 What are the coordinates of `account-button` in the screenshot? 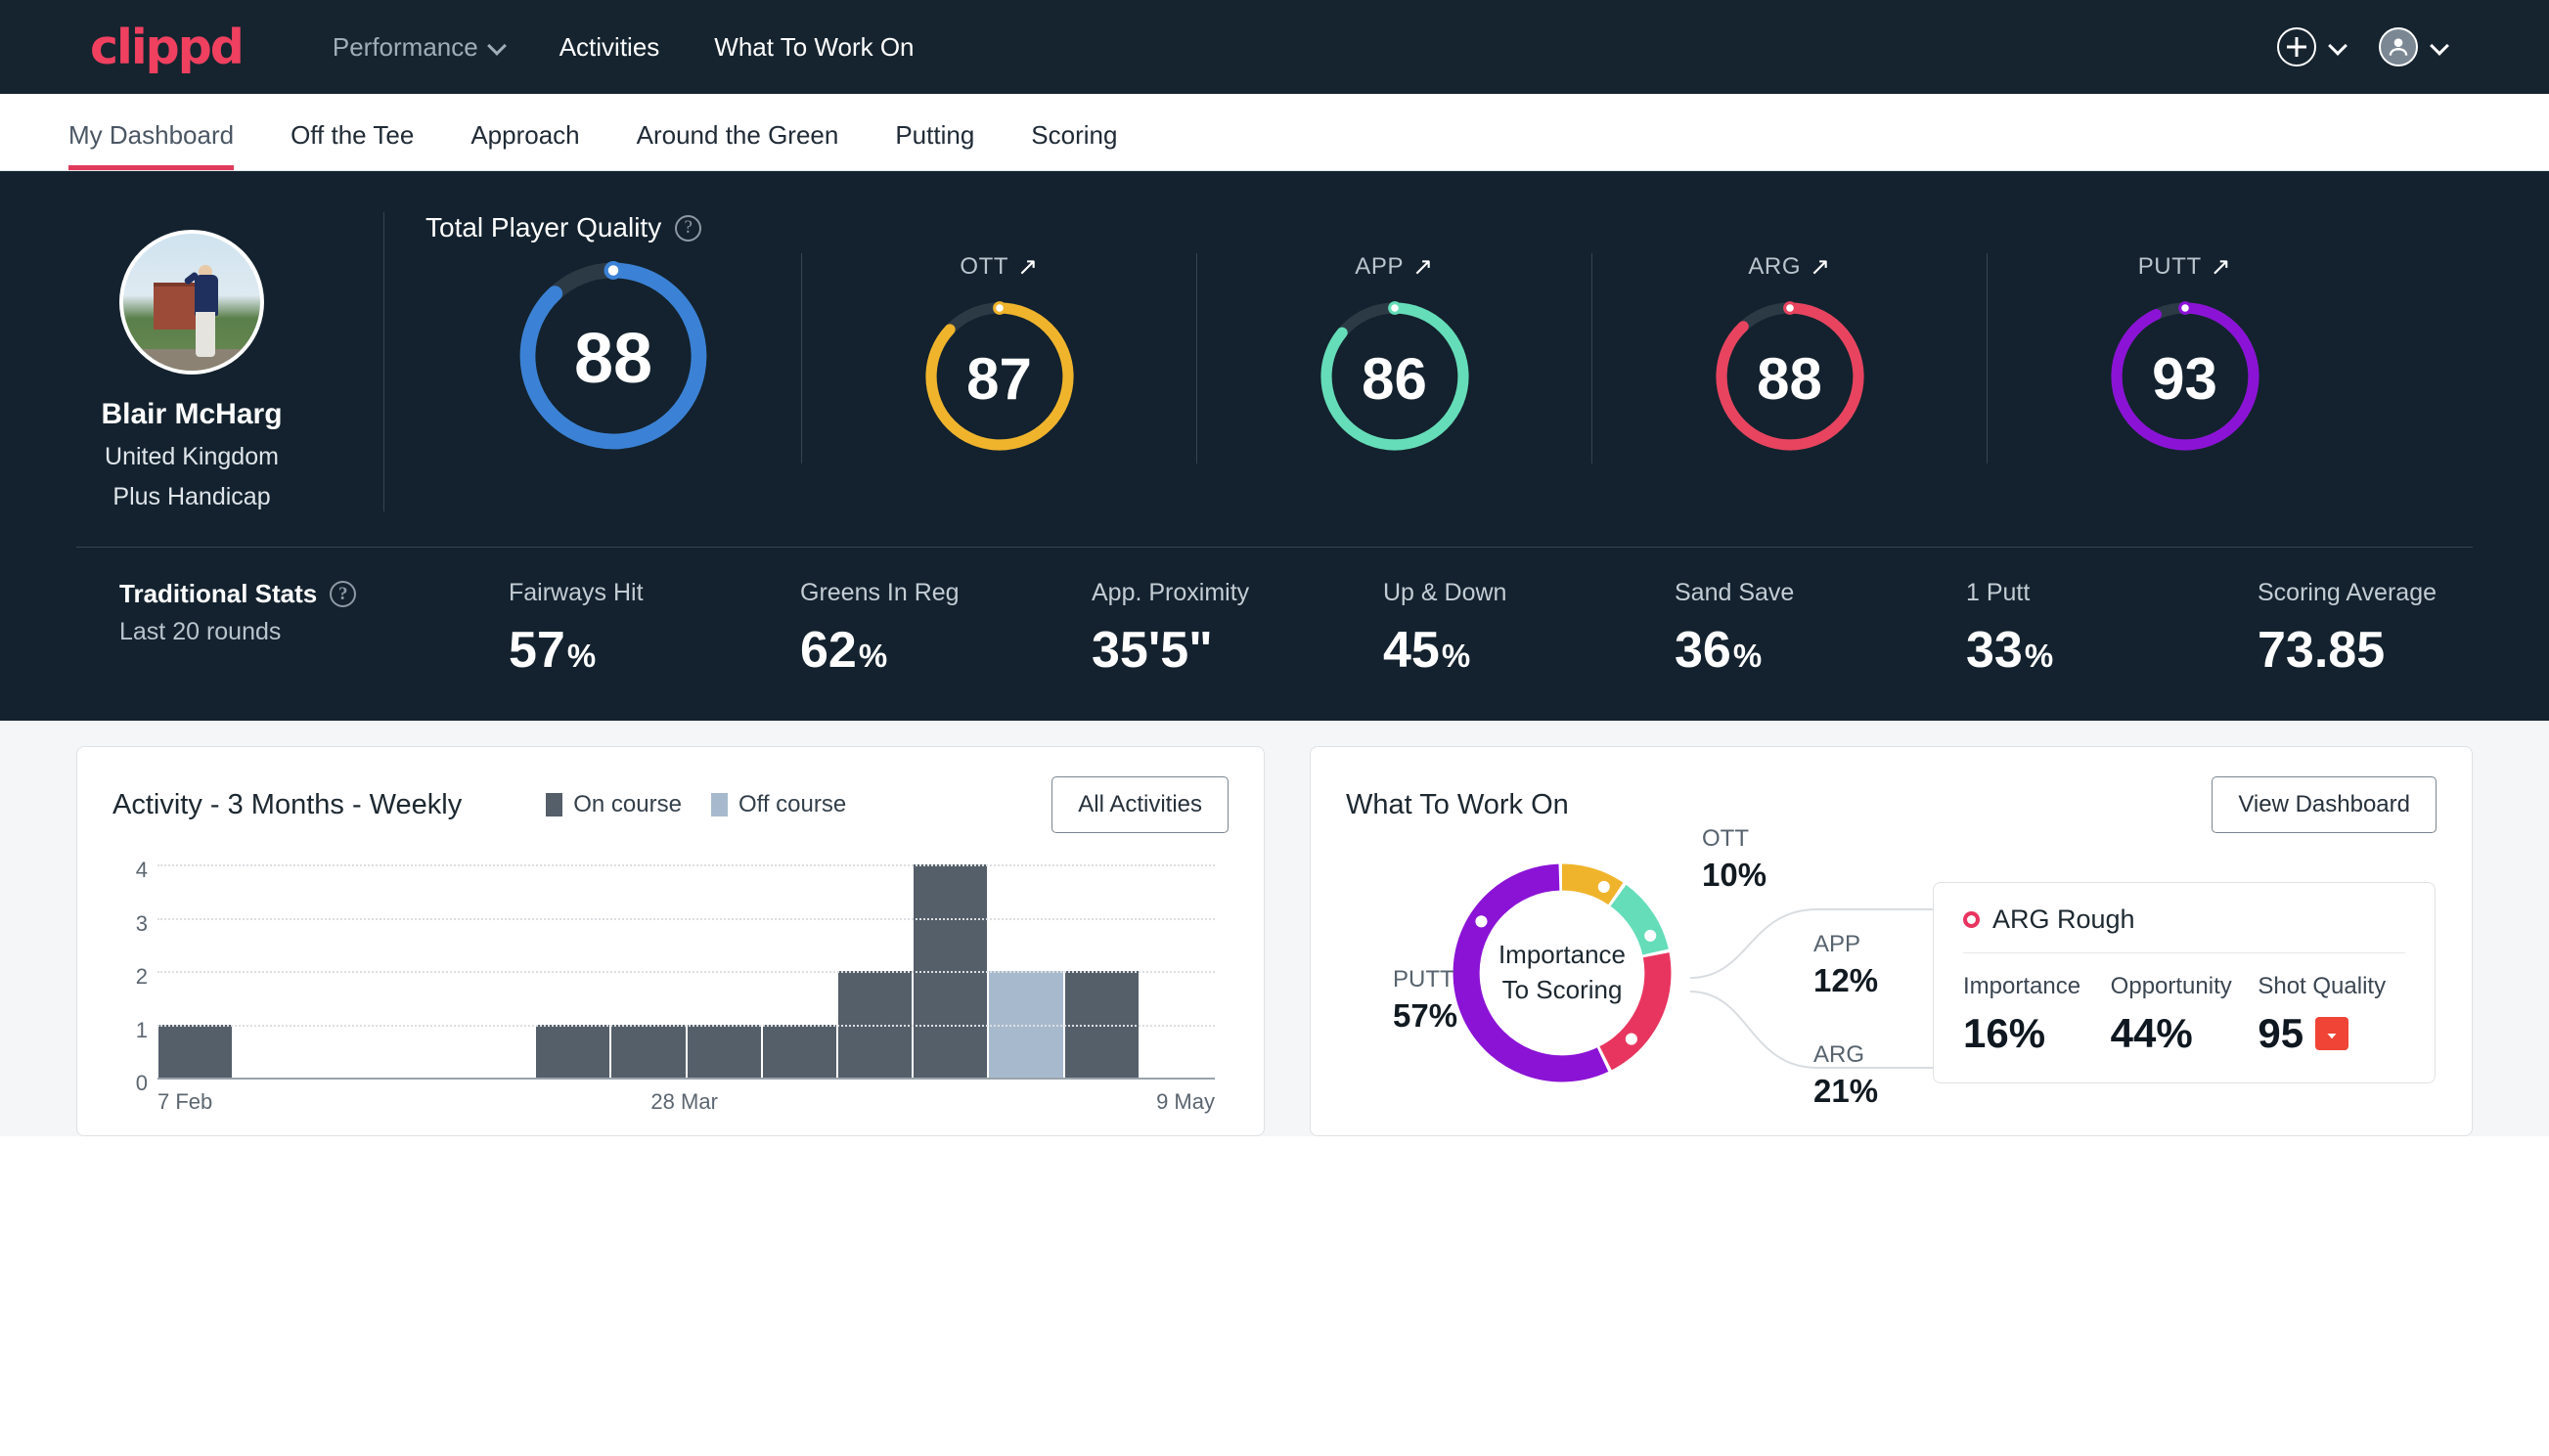 It's located at (2413, 46).